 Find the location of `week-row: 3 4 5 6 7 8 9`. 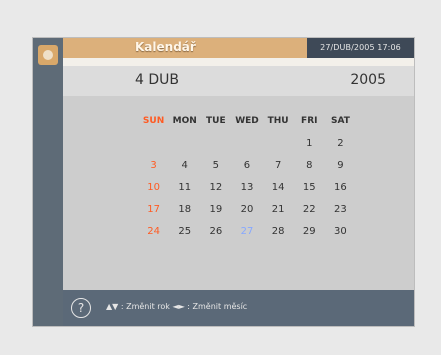

week-row: 3 4 5 6 7 8 9 is located at coordinates (247, 165).